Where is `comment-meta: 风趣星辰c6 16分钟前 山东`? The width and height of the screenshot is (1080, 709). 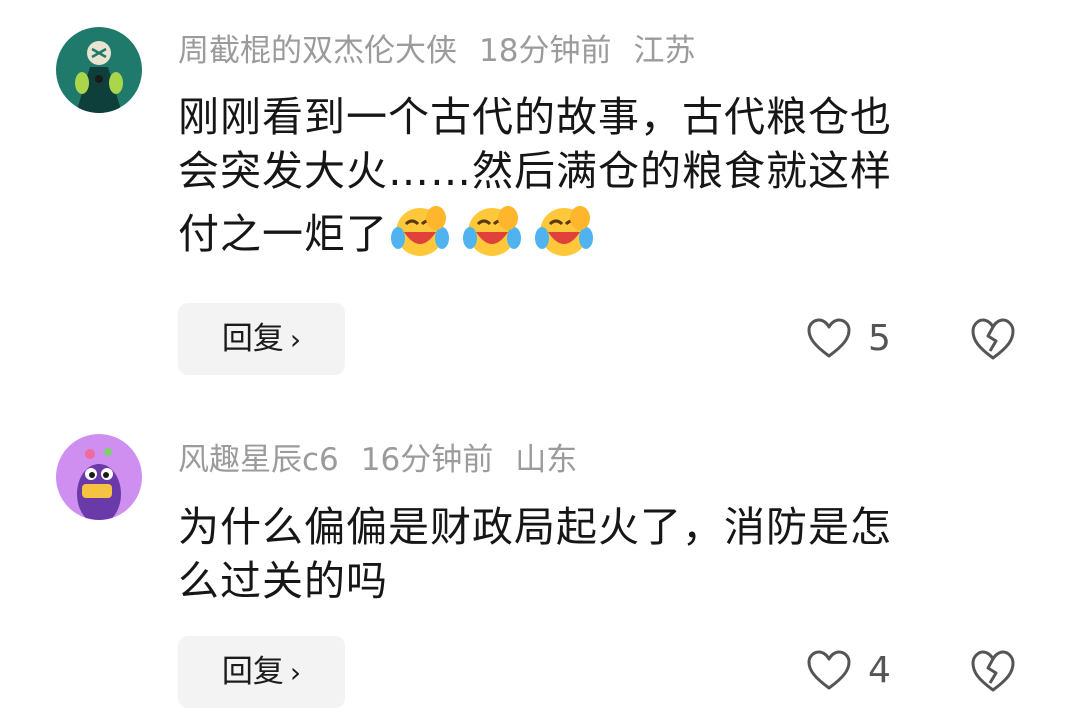
comment-meta: 风趣星辰c6 16分钟前 山东 is located at coordinates (388, 460).